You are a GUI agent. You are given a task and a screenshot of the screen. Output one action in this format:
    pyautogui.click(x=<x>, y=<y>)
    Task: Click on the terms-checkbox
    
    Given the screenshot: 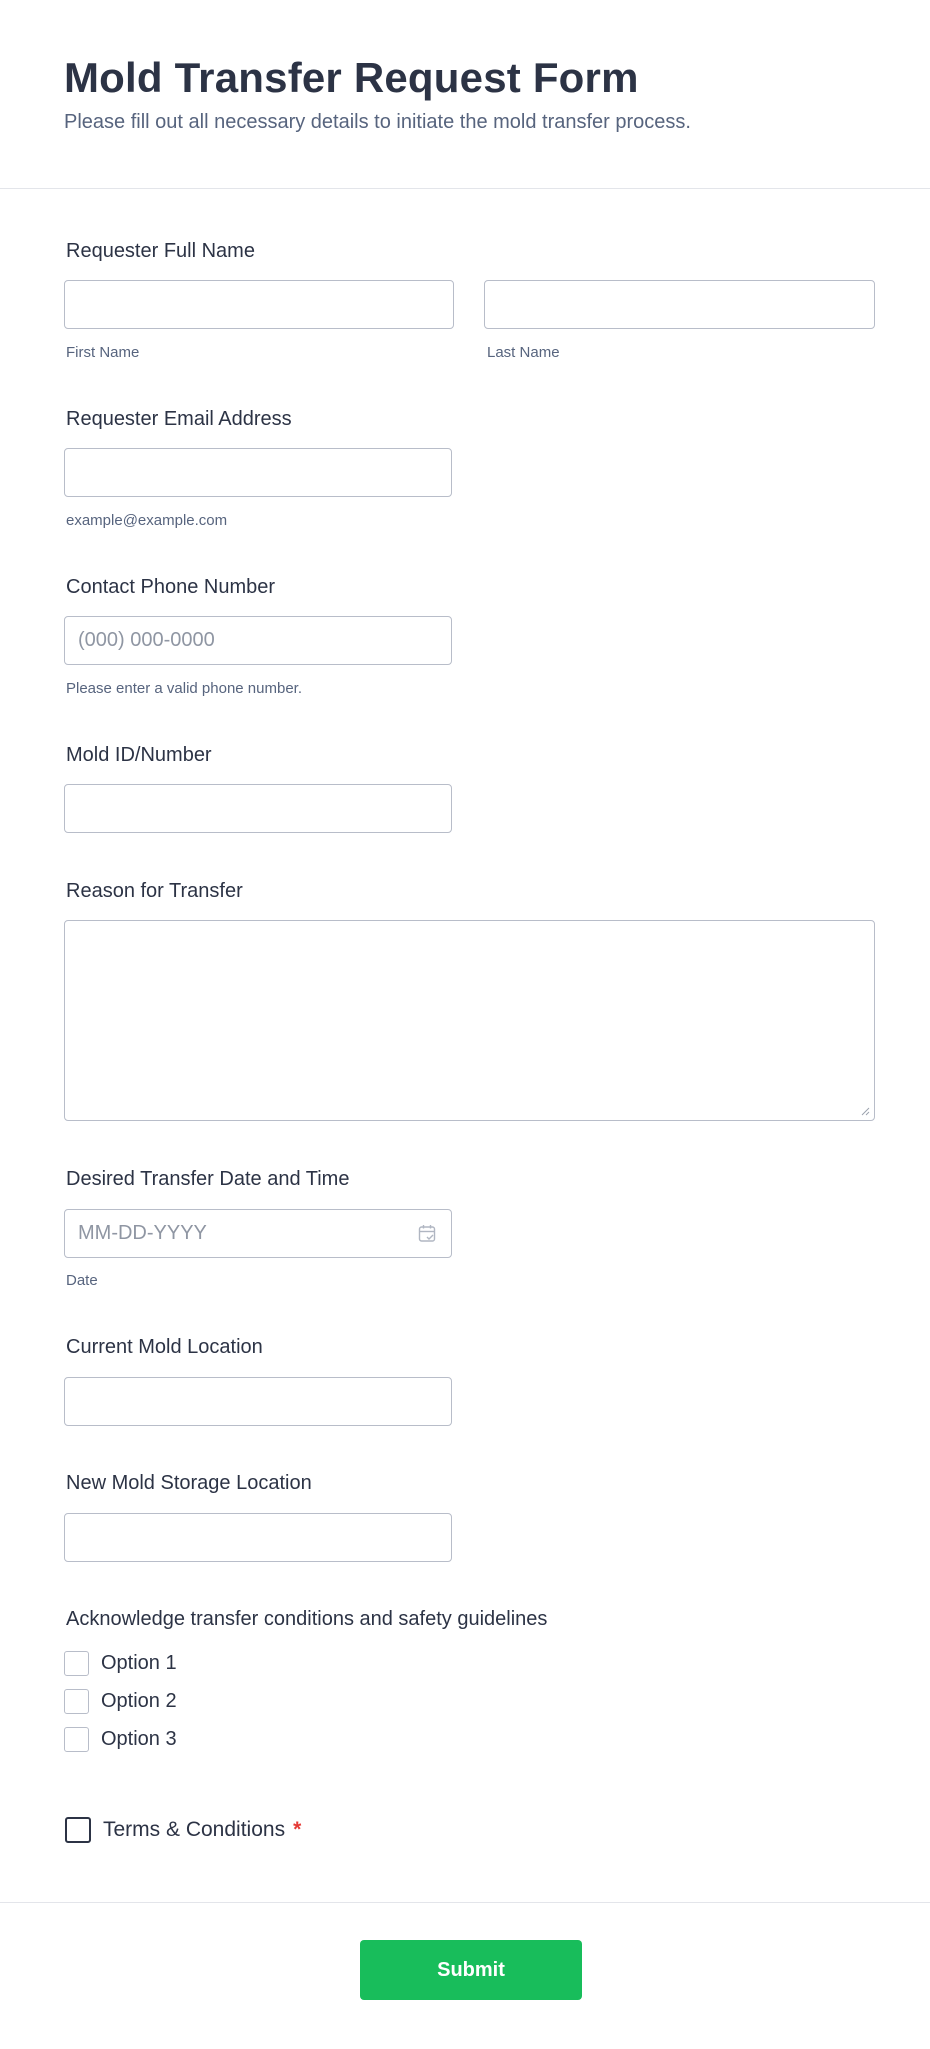 What is the action you would take?
    pyautogui.click(x=78, y=1830)
    